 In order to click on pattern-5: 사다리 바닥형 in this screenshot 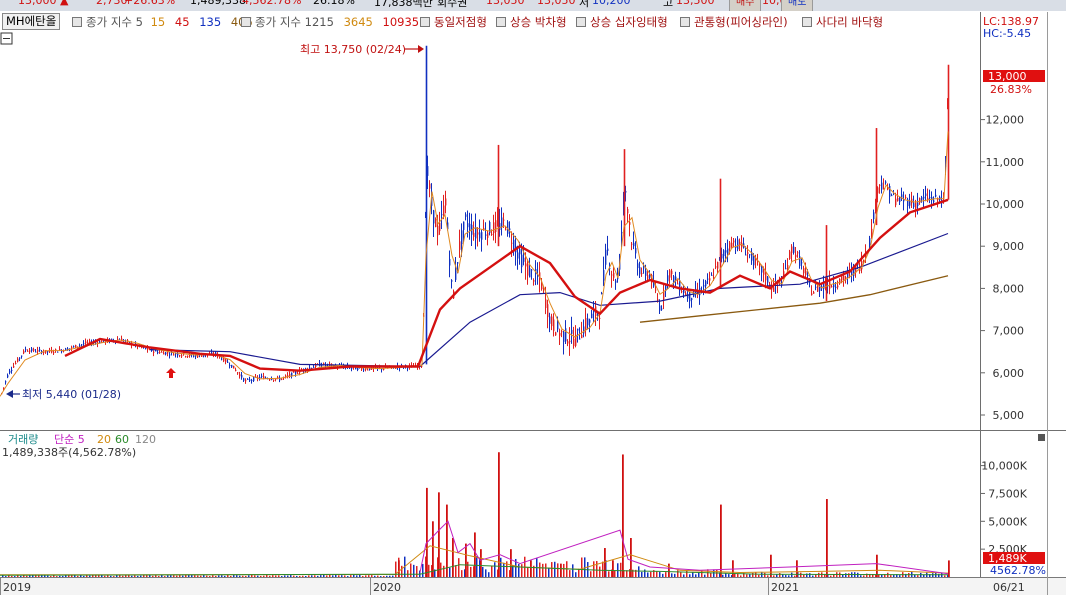, I will do `click(842, 22)`.